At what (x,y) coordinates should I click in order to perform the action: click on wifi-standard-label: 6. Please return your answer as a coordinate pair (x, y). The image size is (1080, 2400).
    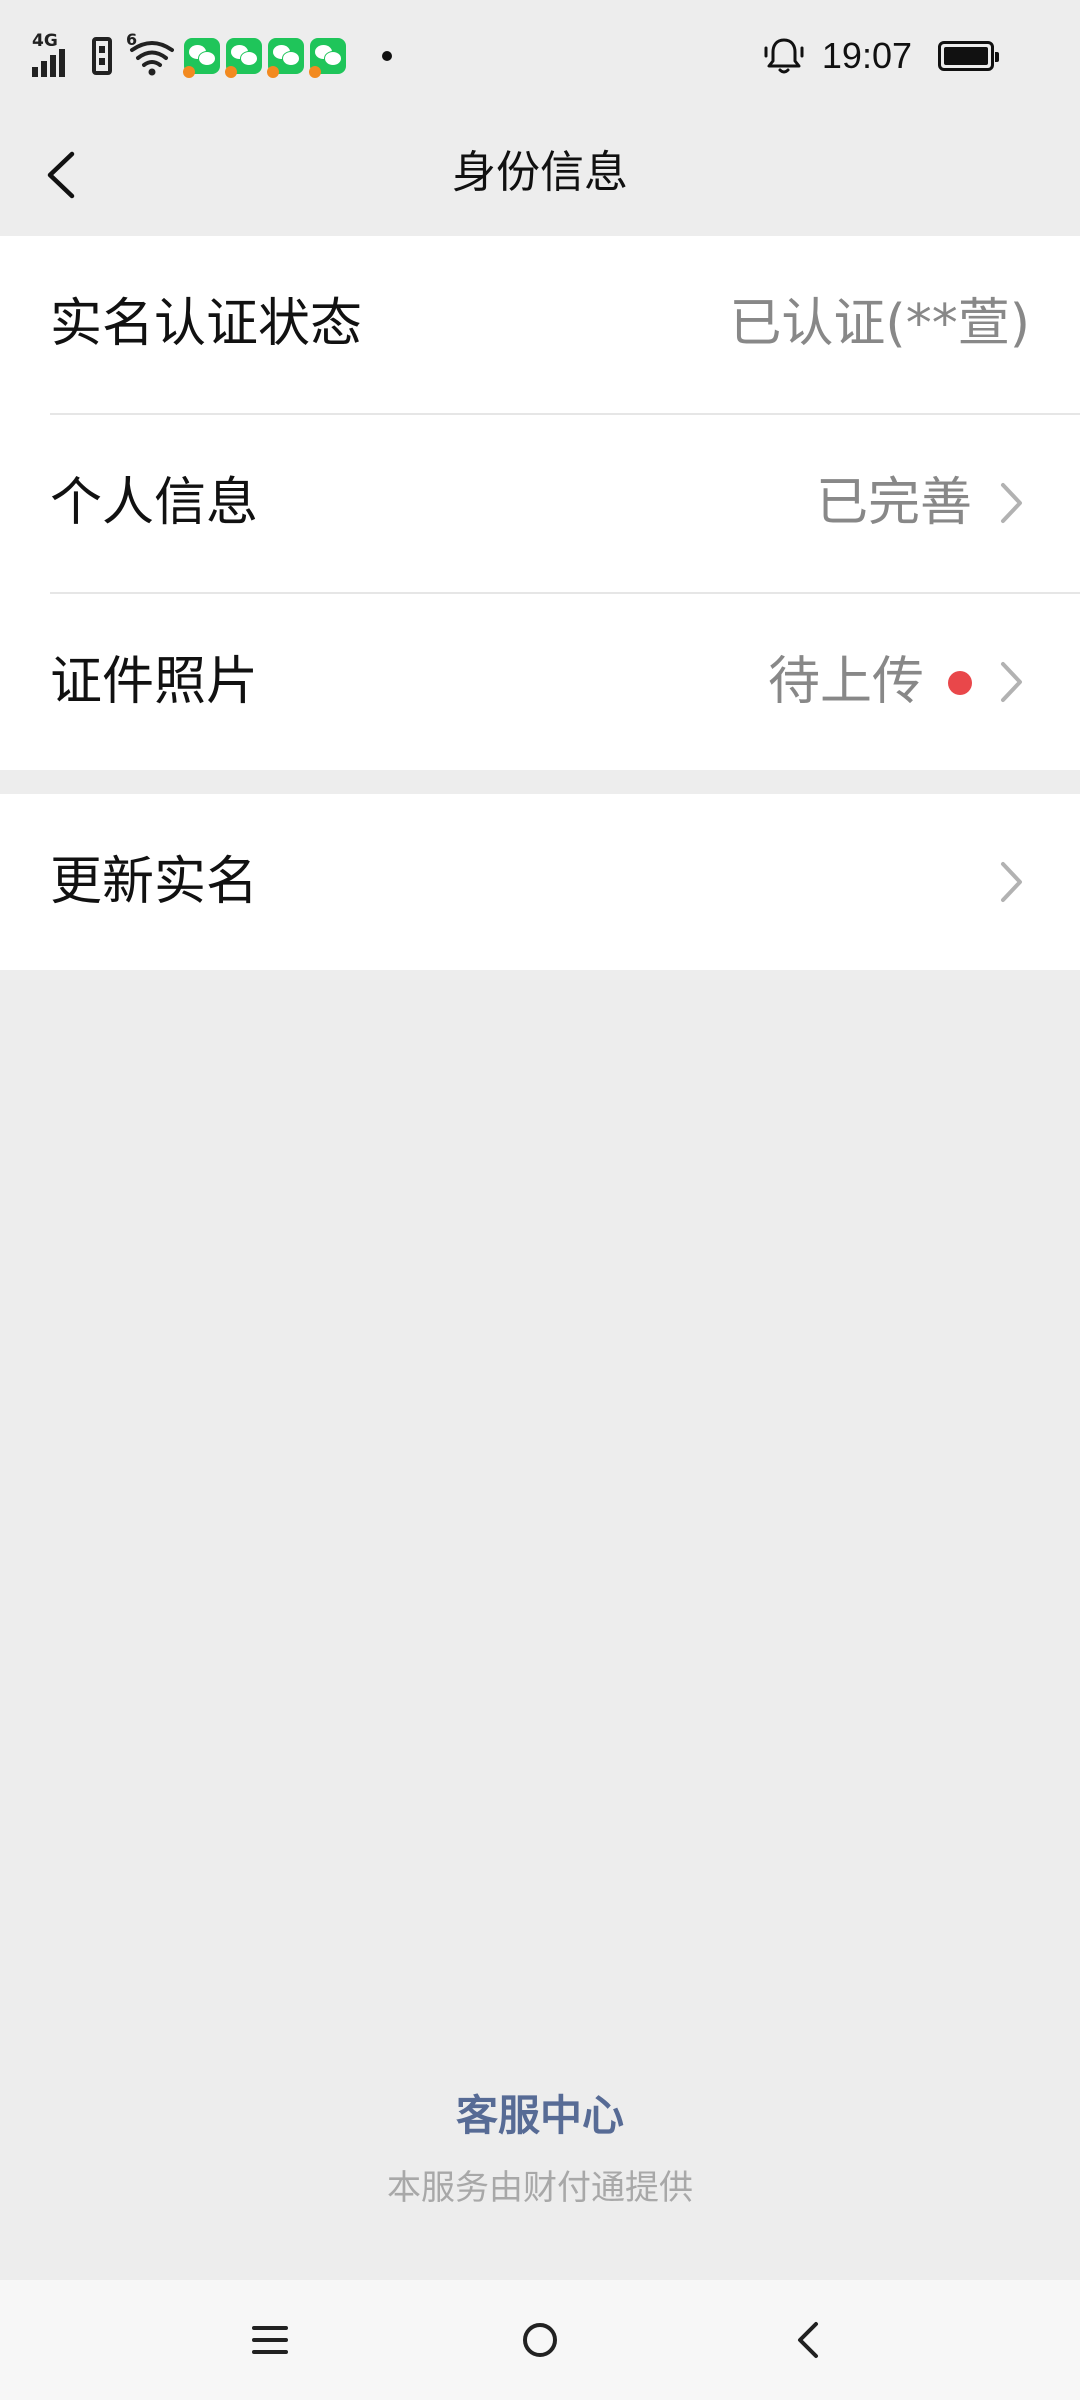
    Looking at the image, I should click on (132, 39).